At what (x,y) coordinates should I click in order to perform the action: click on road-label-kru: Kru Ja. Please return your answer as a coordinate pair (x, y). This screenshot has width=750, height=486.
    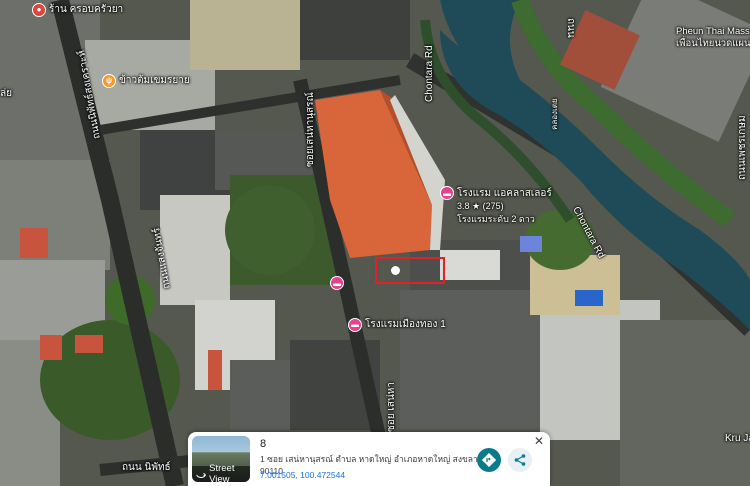
    Looking at the image, I should click on (737, 438).